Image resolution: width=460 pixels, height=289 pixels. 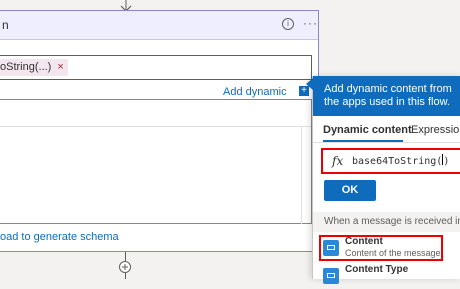 I want to click on card-title: n, so click(x=5, y=25).